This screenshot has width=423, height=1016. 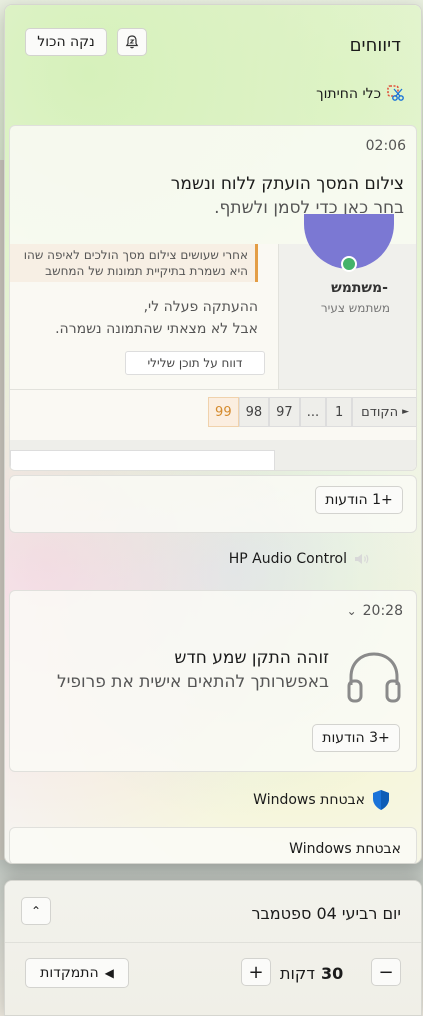 What do you see at coordinates (332, 973) in the screenshot?
I see `focus-minutes-value: 30` at bounding box center [332, 973].